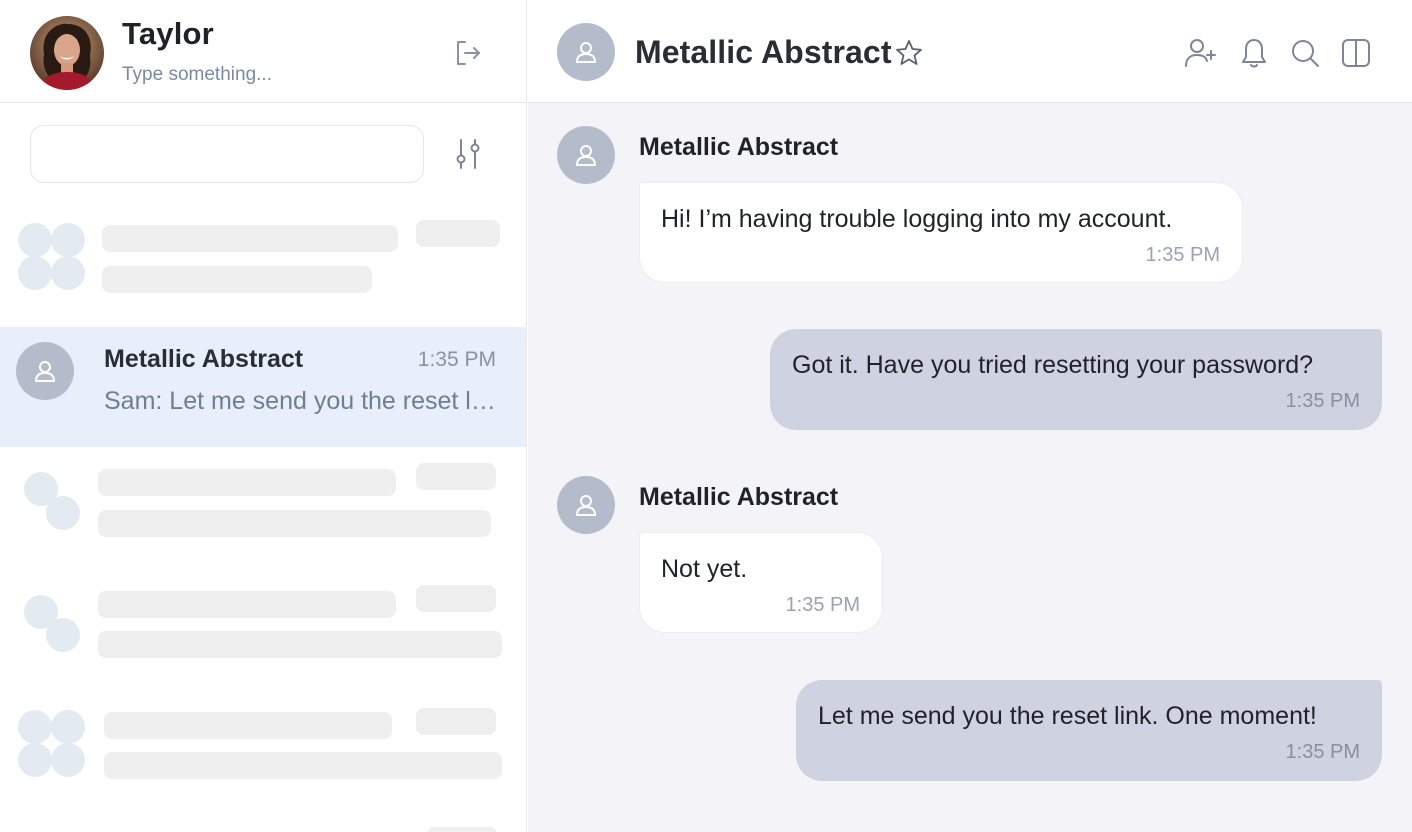 This screenshot has height=832, width=1412. I want to click on bell-icon, so click(1254, 53).